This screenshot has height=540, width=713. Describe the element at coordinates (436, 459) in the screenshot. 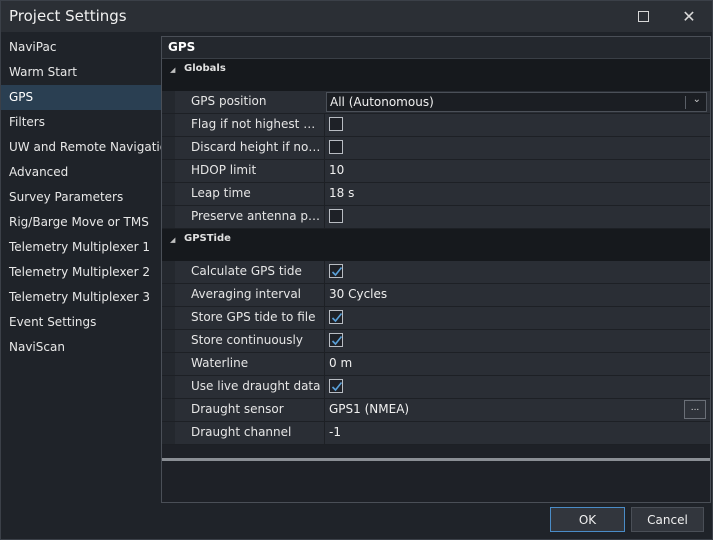

I see `description-splitter` at that location.